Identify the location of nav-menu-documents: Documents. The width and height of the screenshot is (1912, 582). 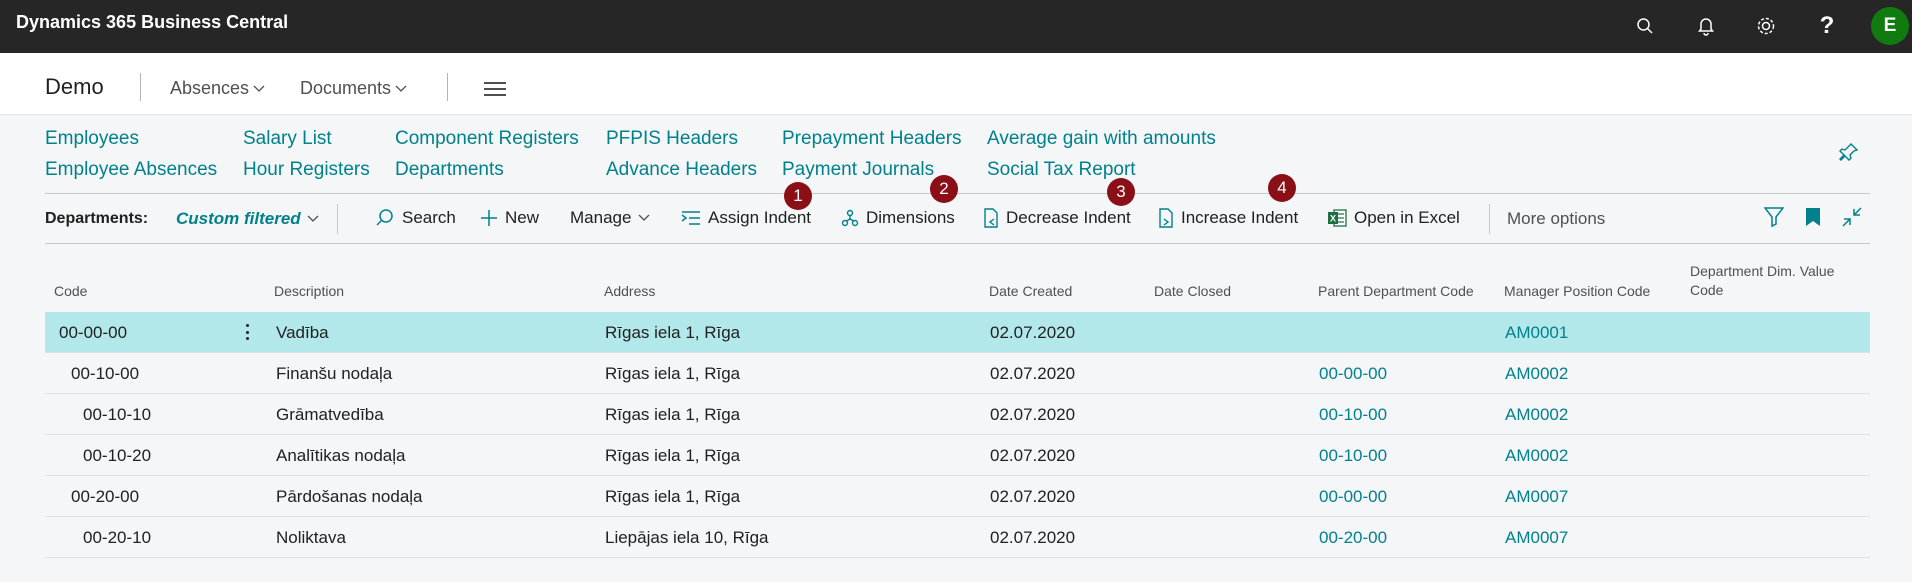
(353, 88).